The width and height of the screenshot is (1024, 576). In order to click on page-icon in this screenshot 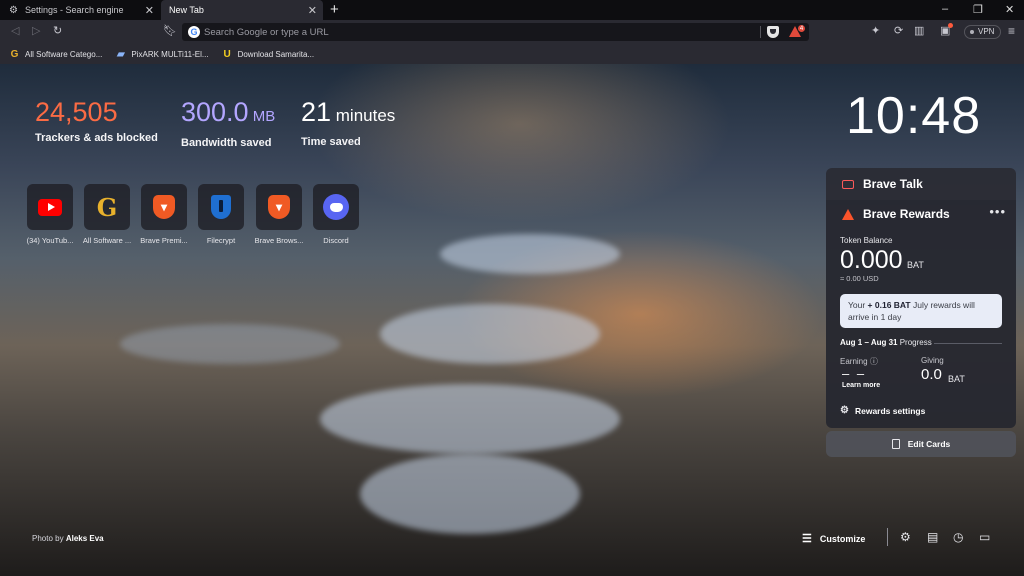, I will do `click(895, 444)`.